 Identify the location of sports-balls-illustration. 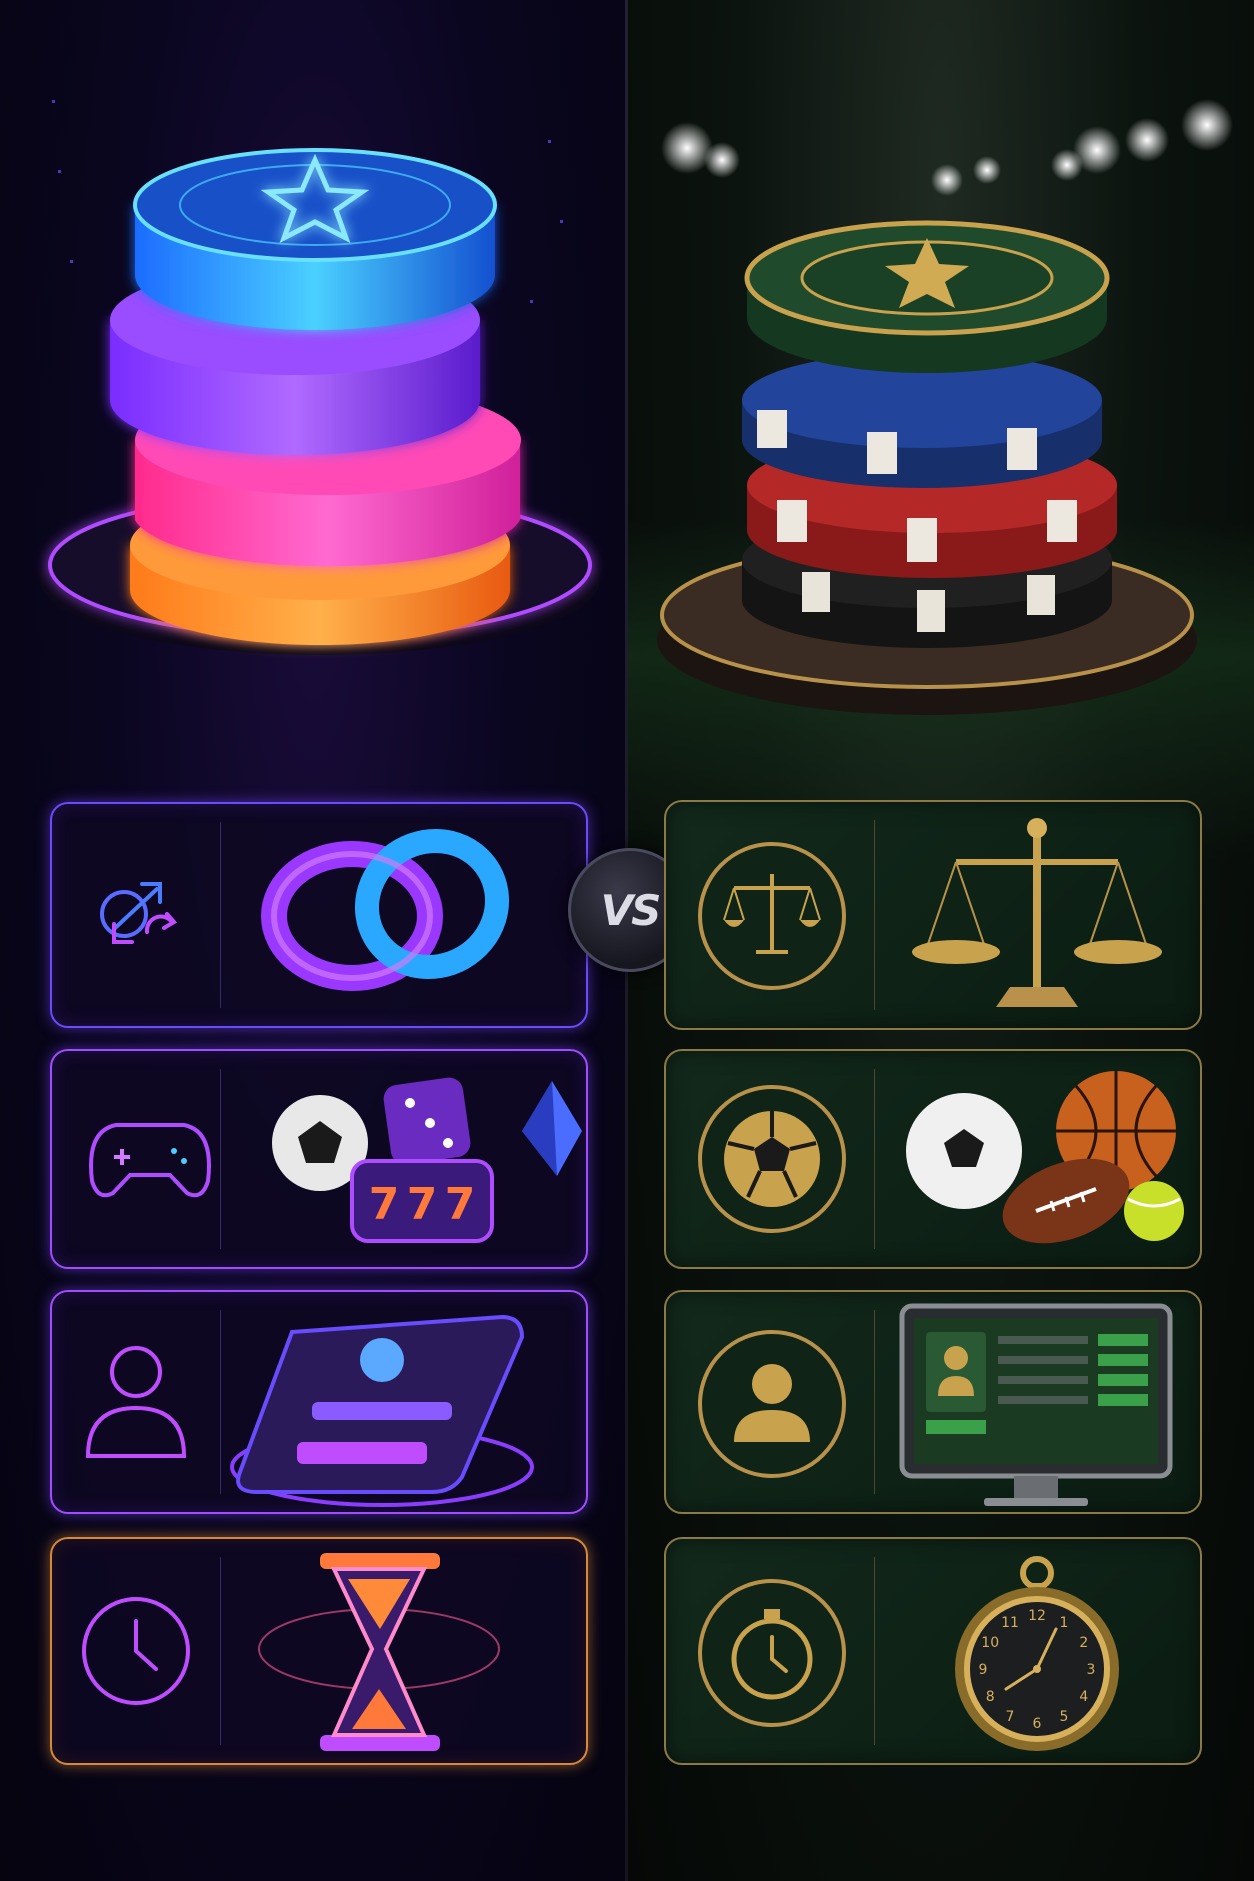
(1045, 1157).